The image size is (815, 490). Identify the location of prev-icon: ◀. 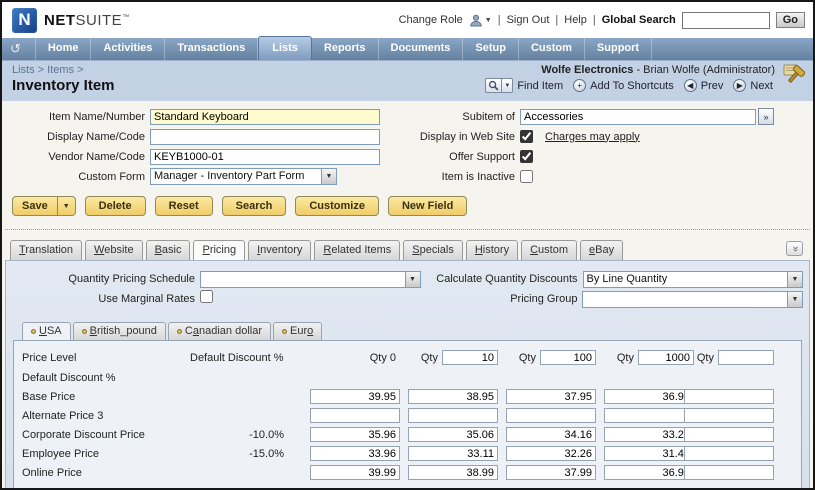
(690, 85).